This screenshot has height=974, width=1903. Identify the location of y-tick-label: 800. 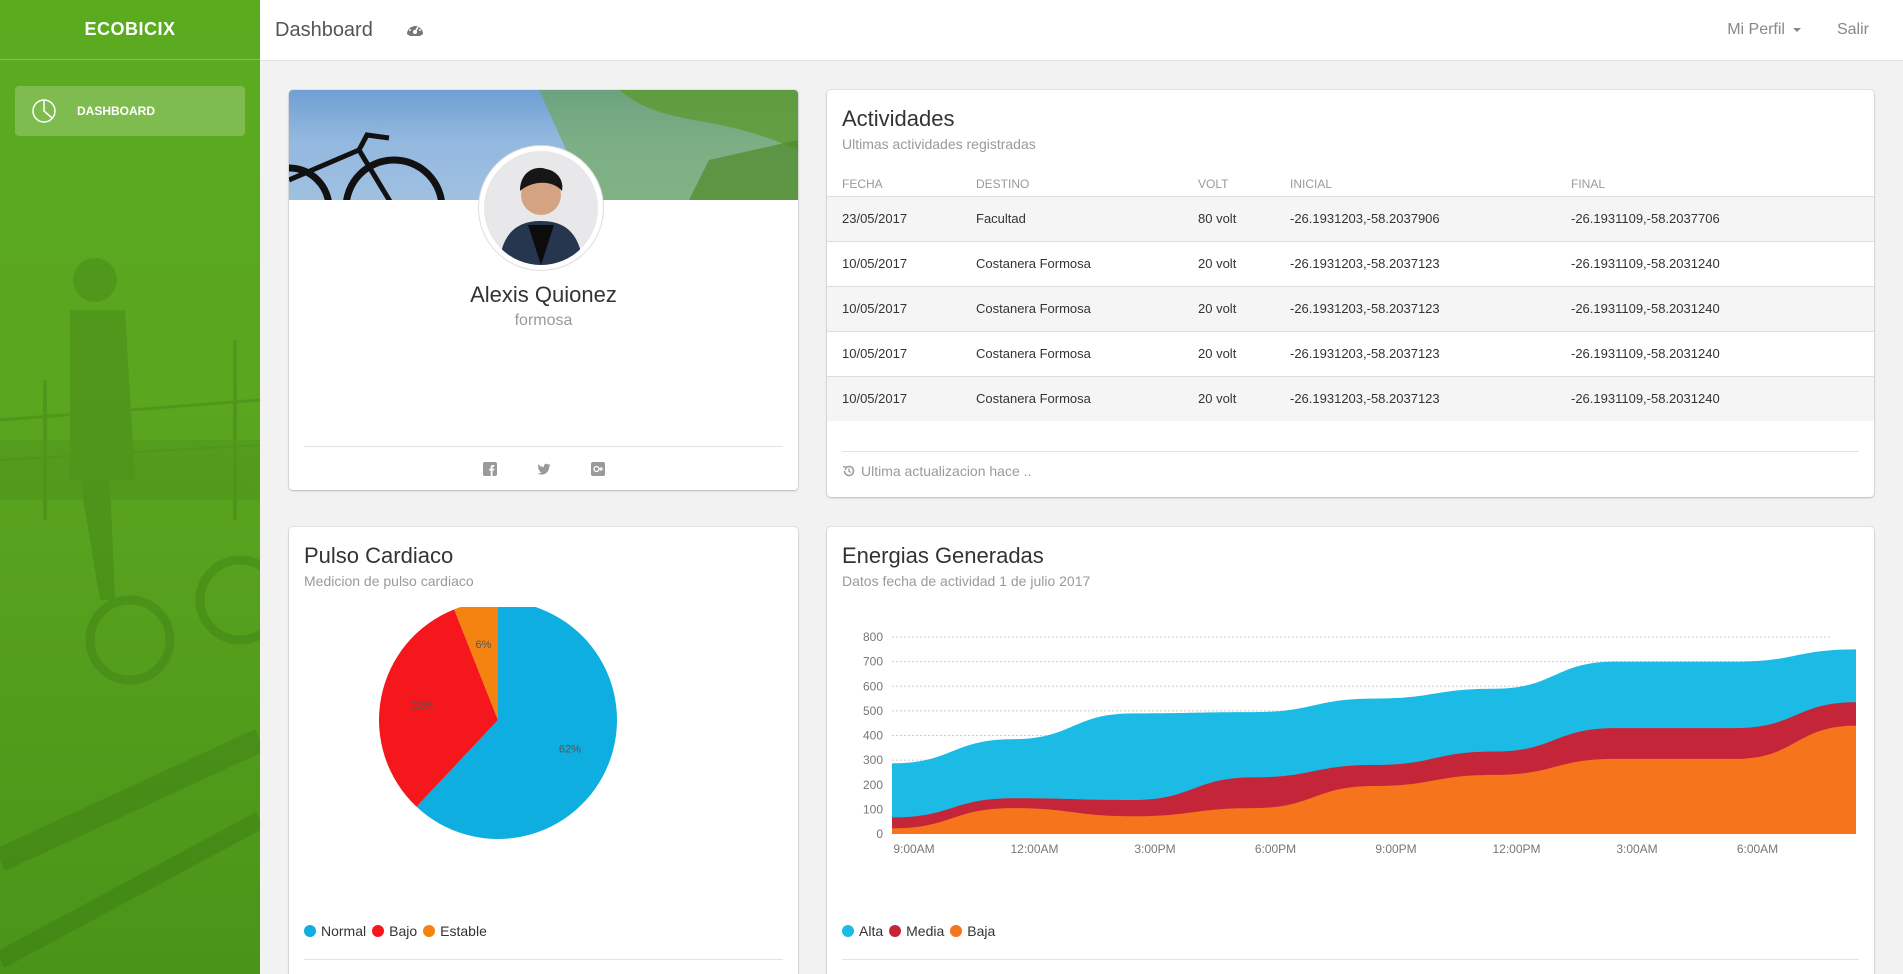
(873, 637).